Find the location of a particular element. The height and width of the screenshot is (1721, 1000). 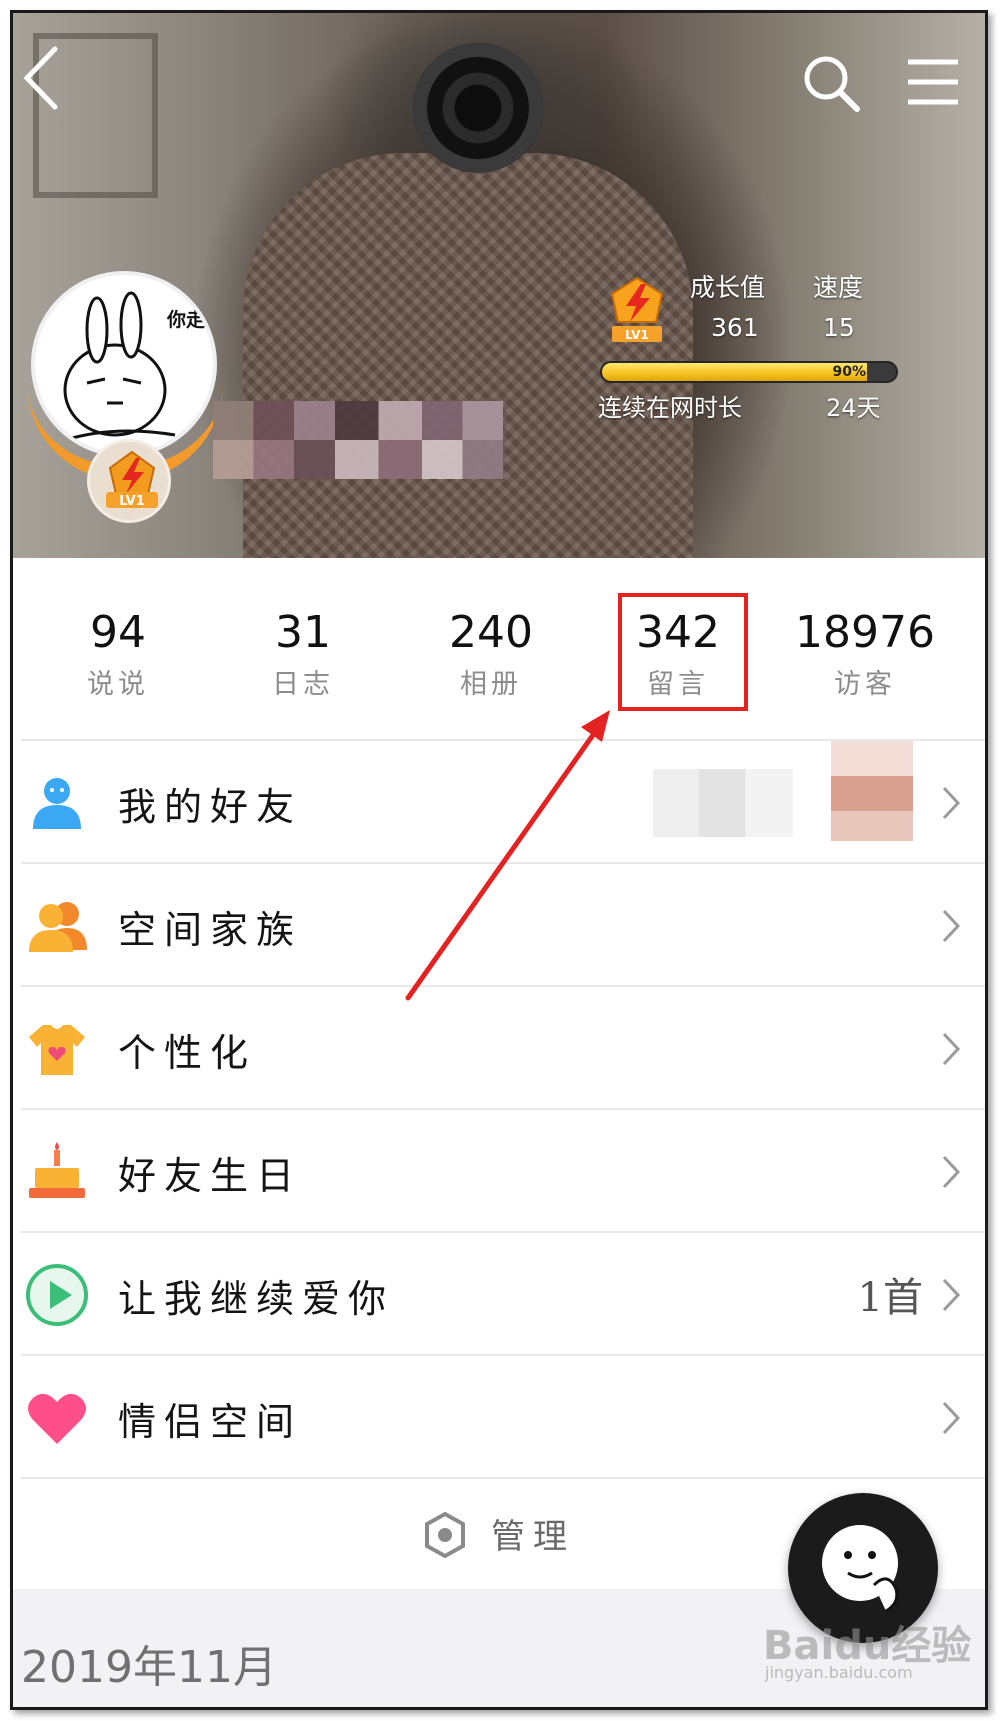

stat-label: 访客 is located at coordinates (865, 684).